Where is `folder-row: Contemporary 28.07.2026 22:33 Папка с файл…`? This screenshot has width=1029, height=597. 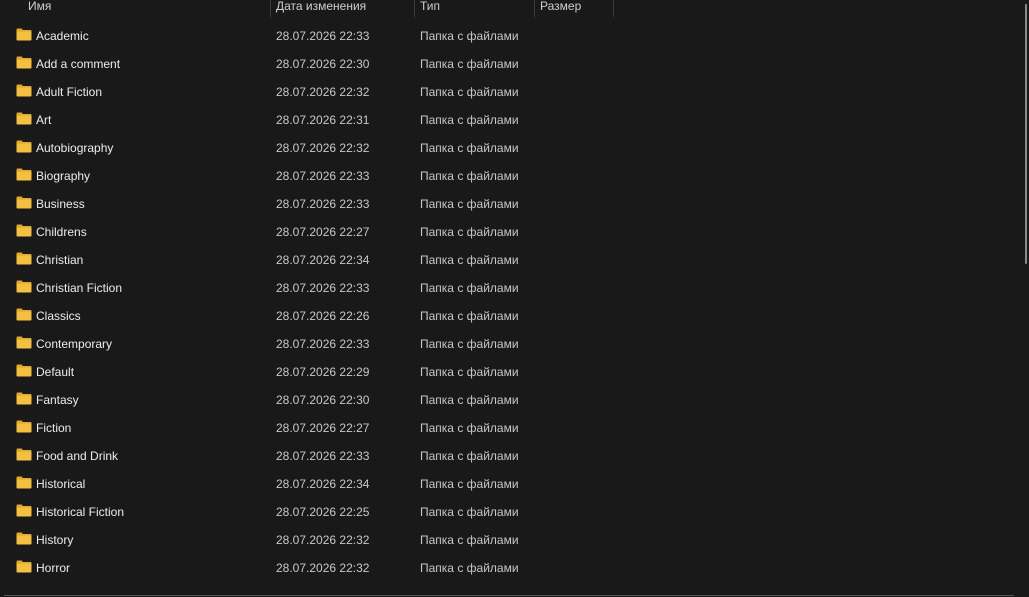
folder-row: Contemporary 28.07.2026 22:33 Папка с файл… is located at coordinates (509, 344).